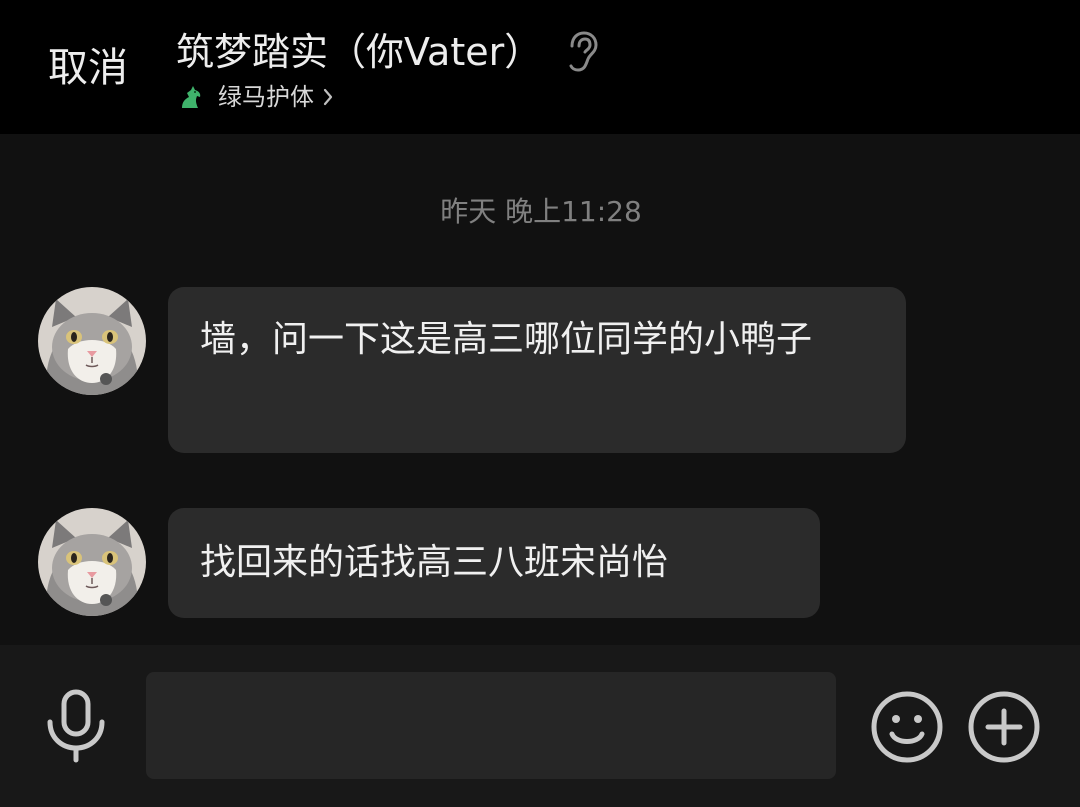 The height and width of the screenshot is (807, 1080). I want to click on chevron-right-icon, so click(328, 97).